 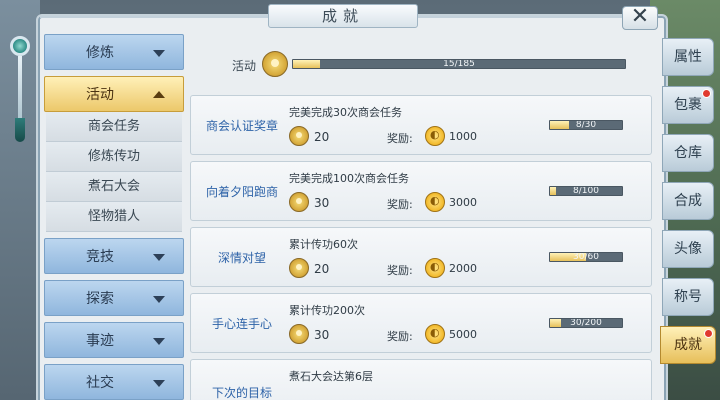 I want to click on subcategory-item: 修炼传功, so click(x=114, y=157).